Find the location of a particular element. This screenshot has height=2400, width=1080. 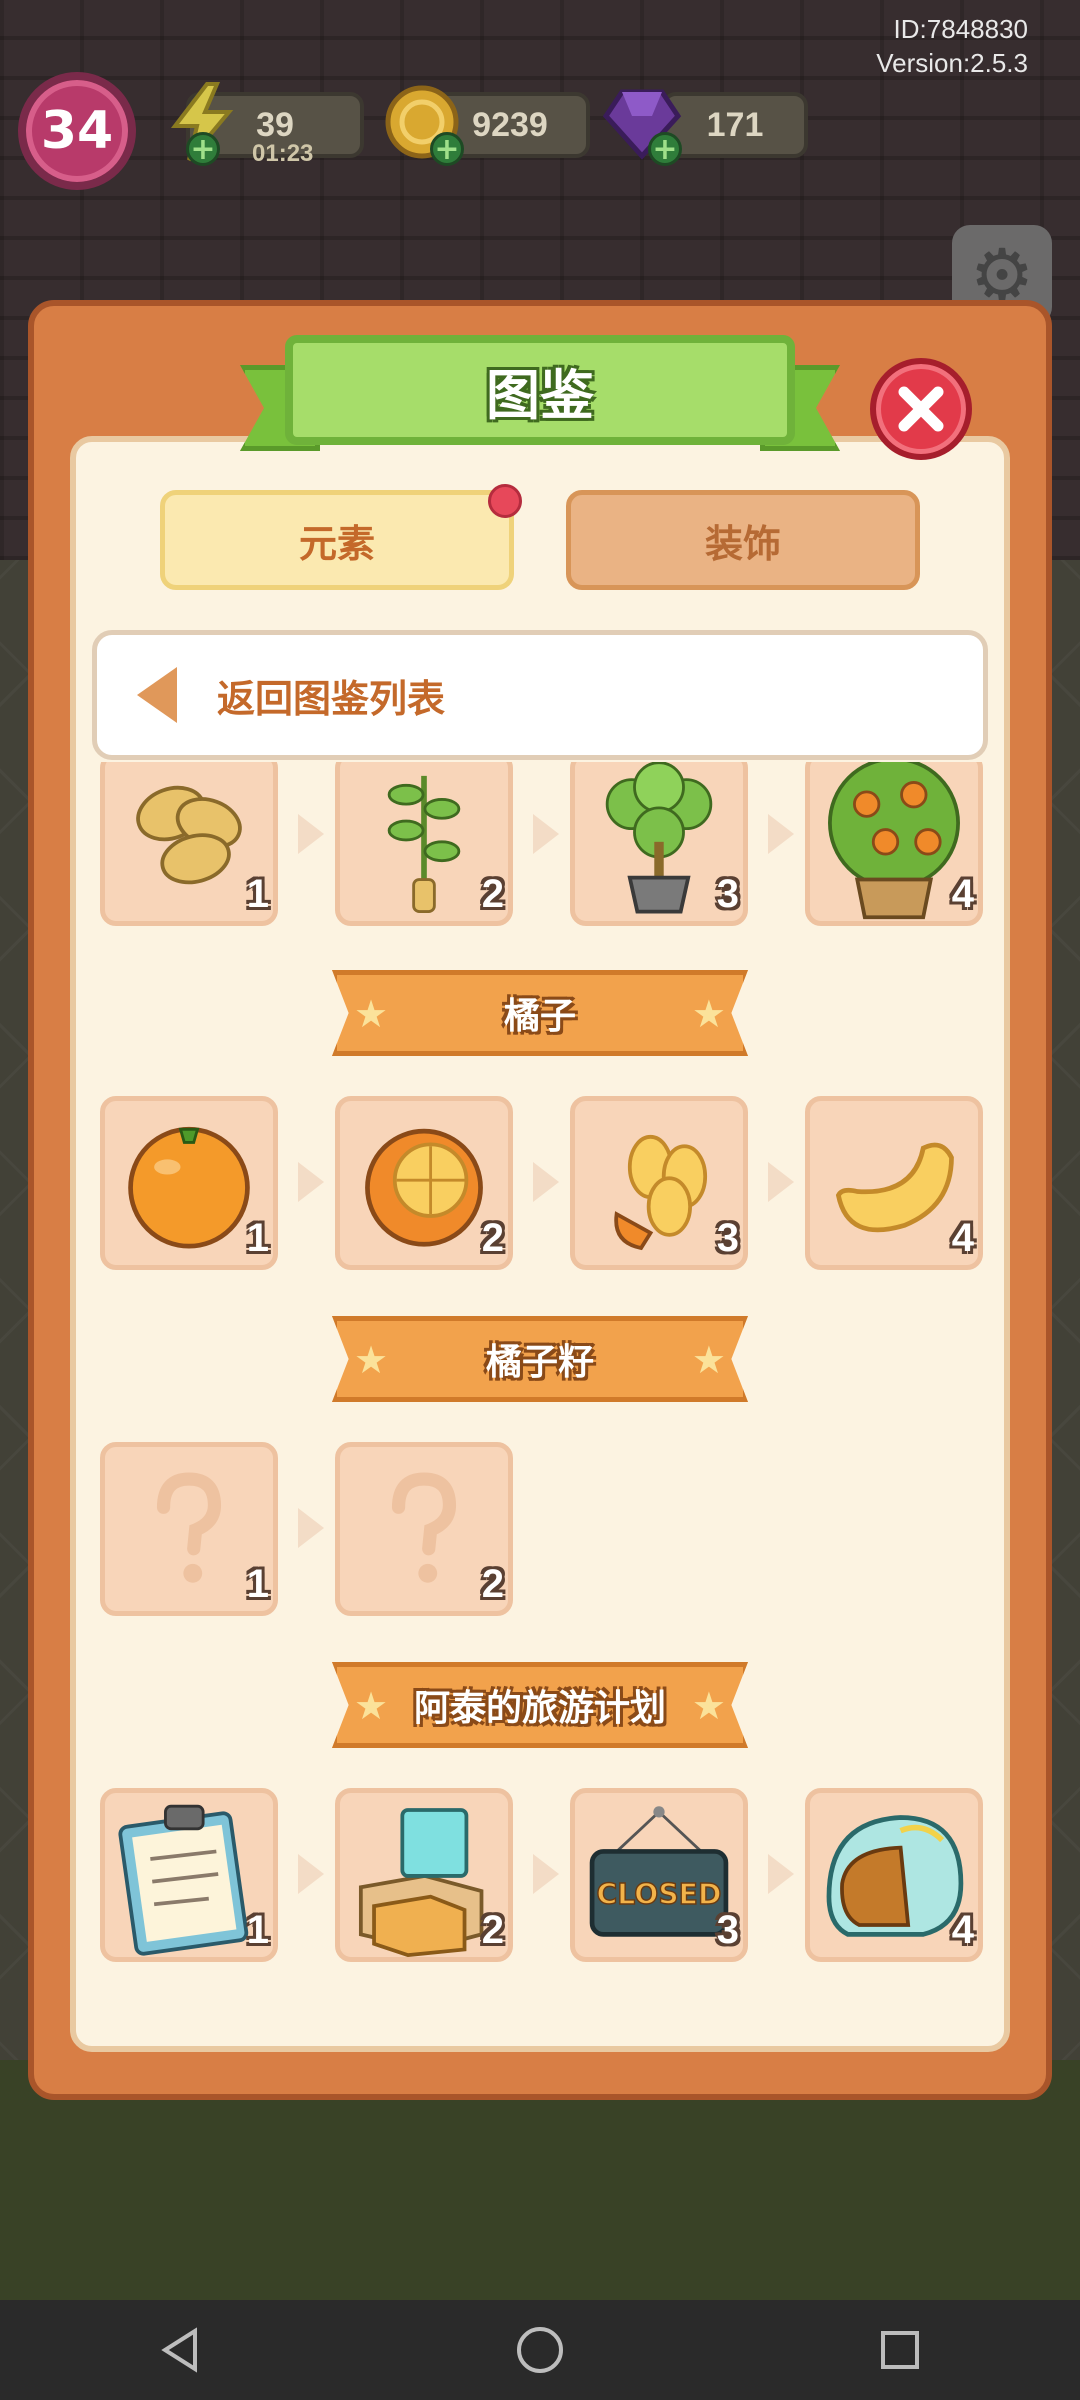

back-arrow-icon is located at coordinates (157, 695).